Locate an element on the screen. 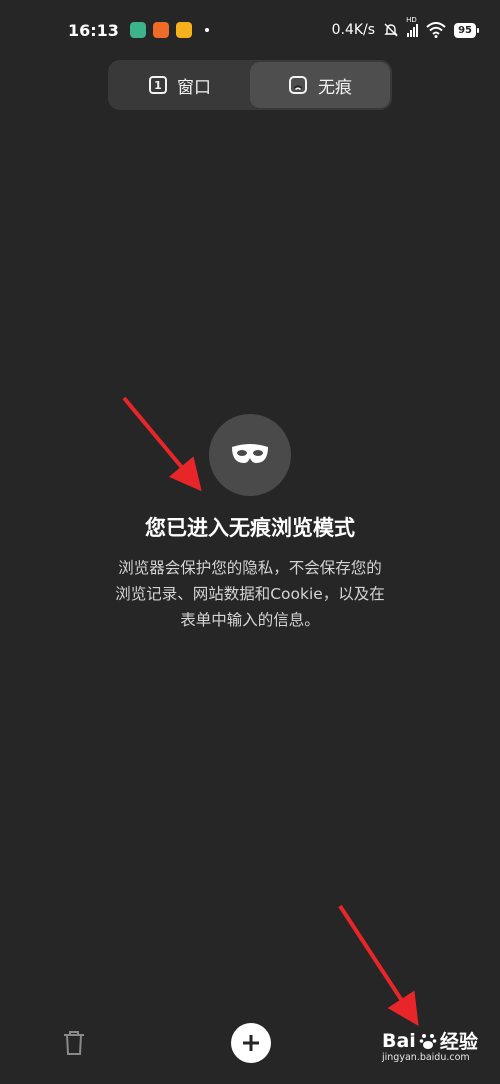 Image resolution: width=500 pixels, height=1084 pixels. baidu-jingyan-watermark: Bai 经验 jingyan.baidu.com is located at coordinates (437, 1050).